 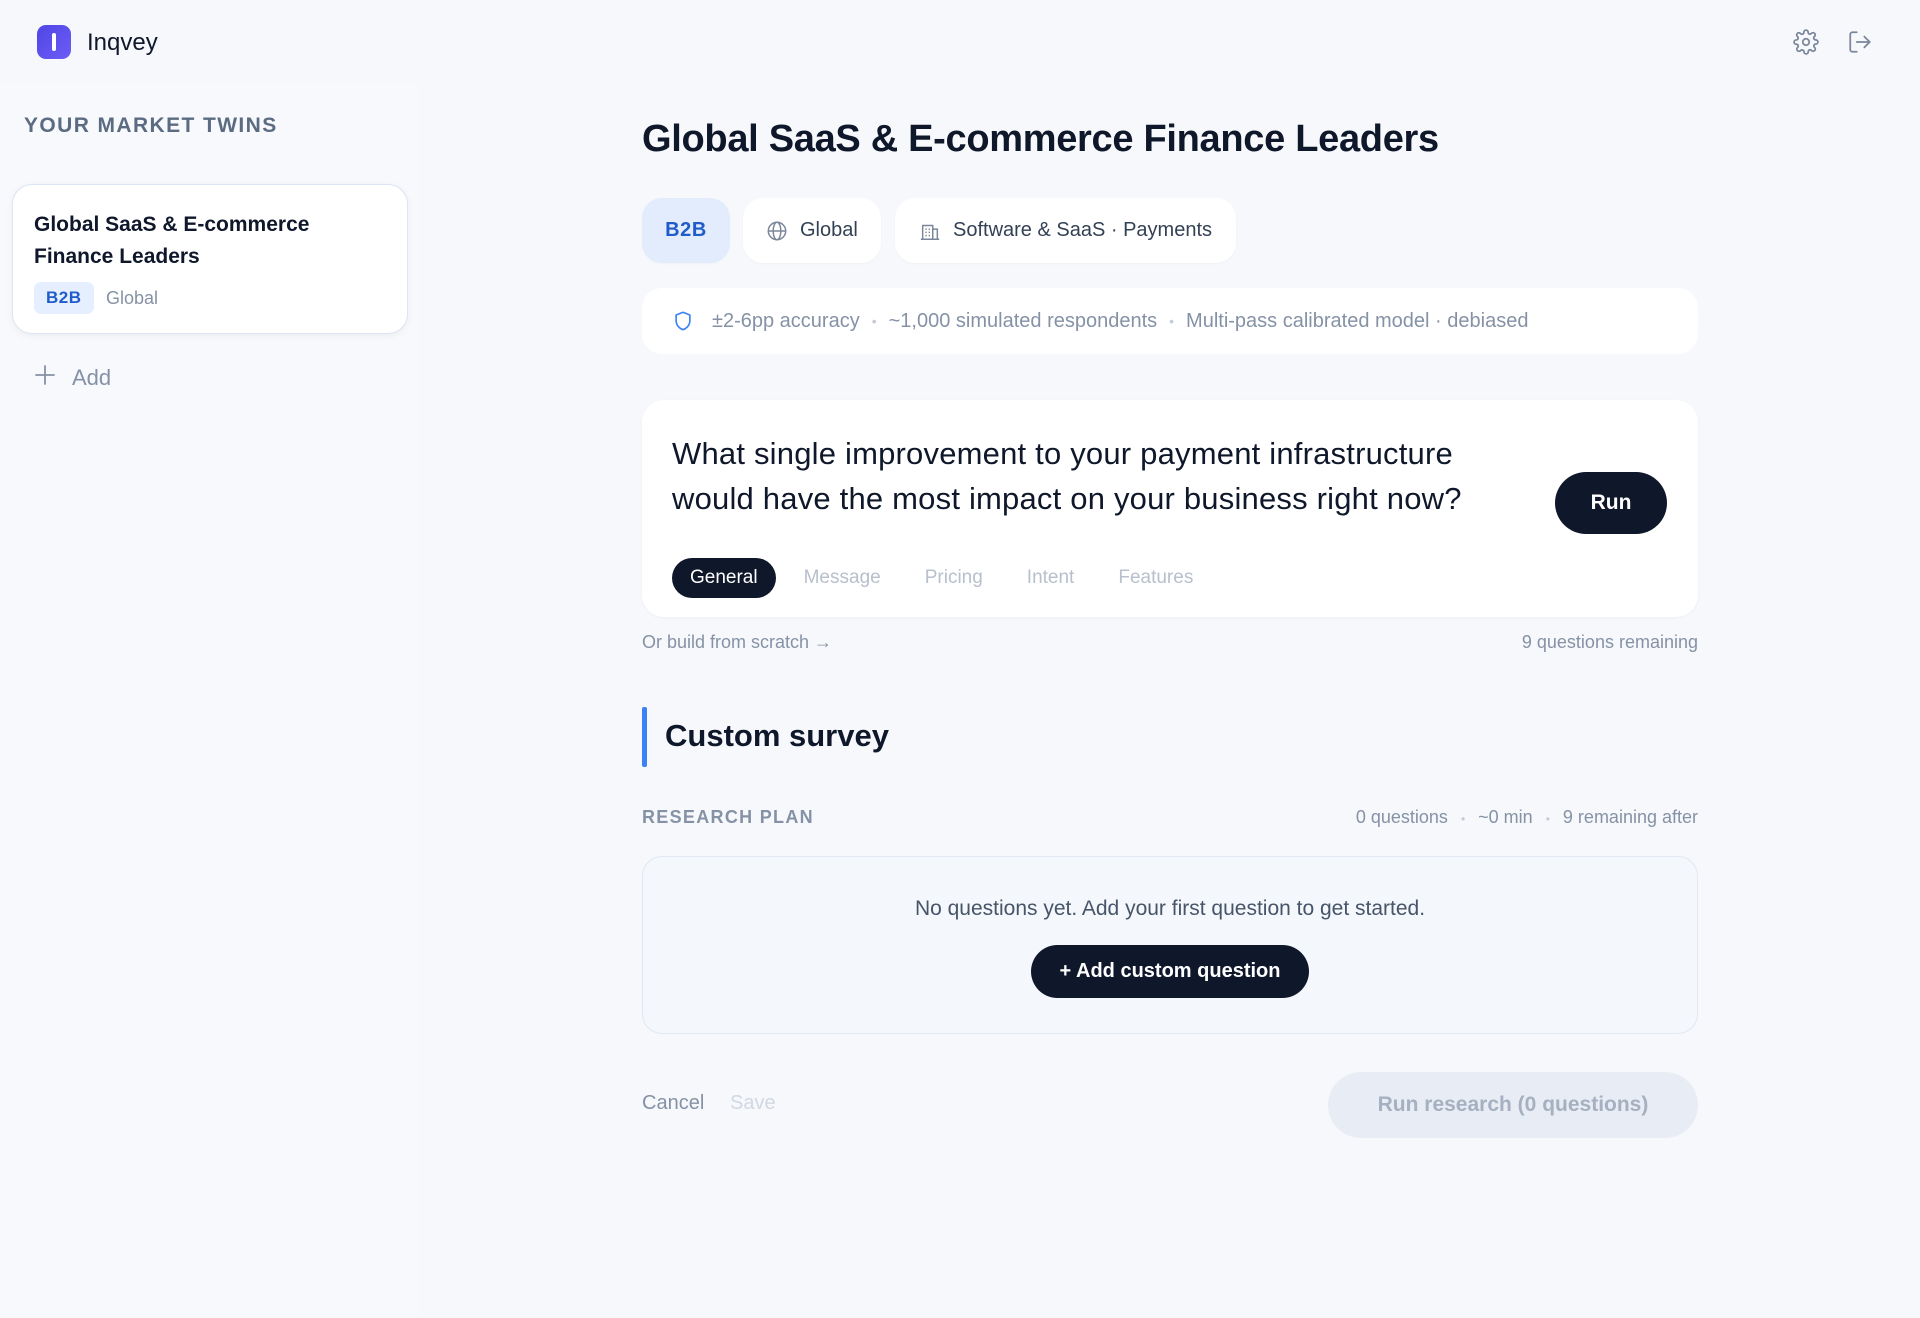 I want to click on accuracy-text: ±2-6pp accuracy, so click(x=786, y=320).